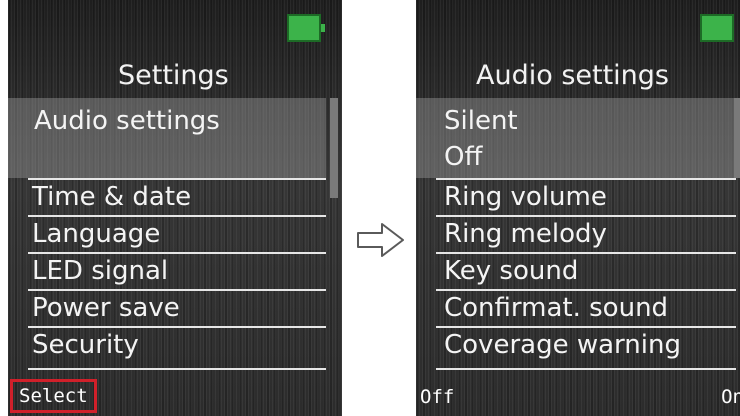 The image size is (740, 416). I want to click on off-softkey: Off, so click(437, 397).